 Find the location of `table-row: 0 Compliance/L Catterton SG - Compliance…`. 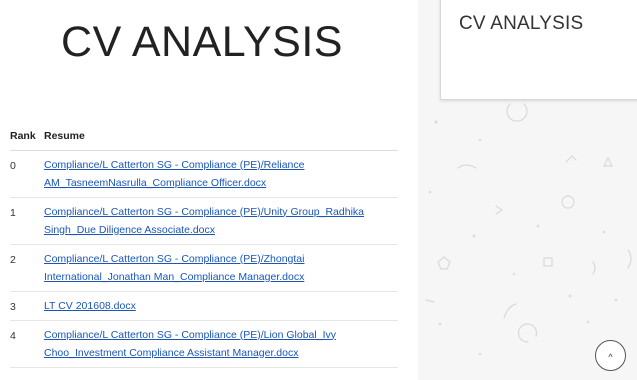

table-row: 0 Compliance/L Catterton SG - Compliance… is located at coordinates (204, 174).